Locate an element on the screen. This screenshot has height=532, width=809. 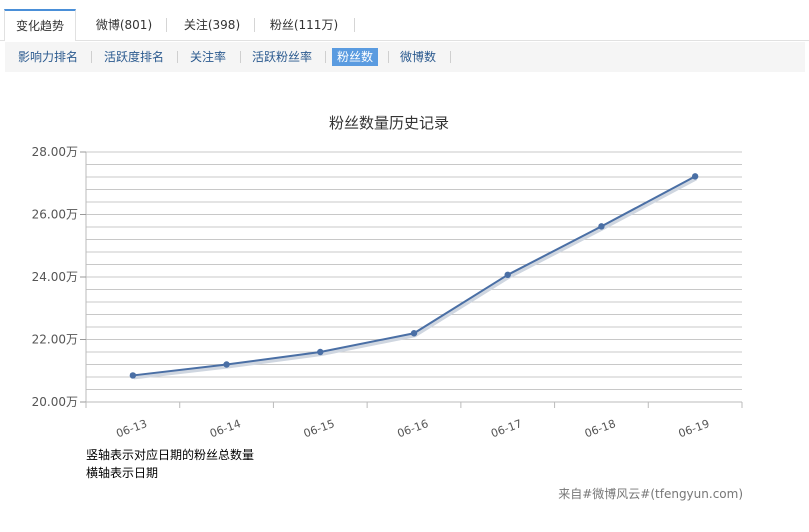
x-tick-label: 06-13 is located at coordinates (131, 428).